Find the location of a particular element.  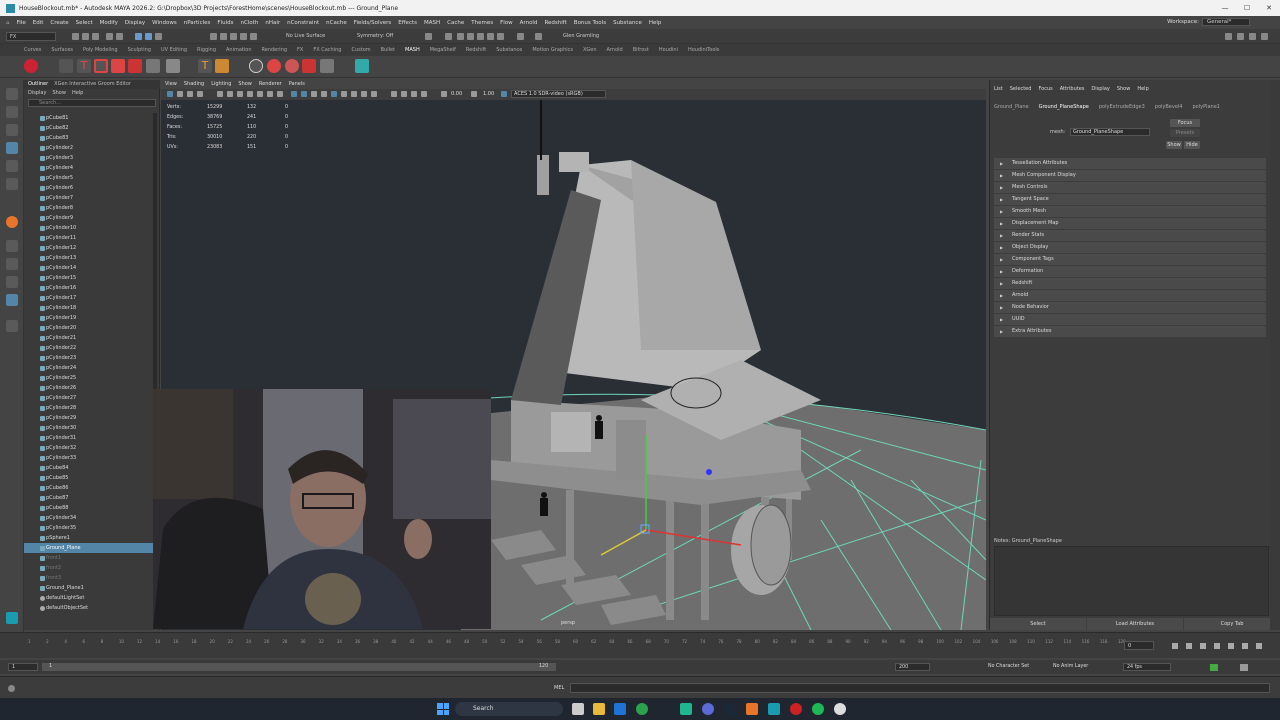

outliner-item: pCylinder21 is located at coordinates (89, 338).